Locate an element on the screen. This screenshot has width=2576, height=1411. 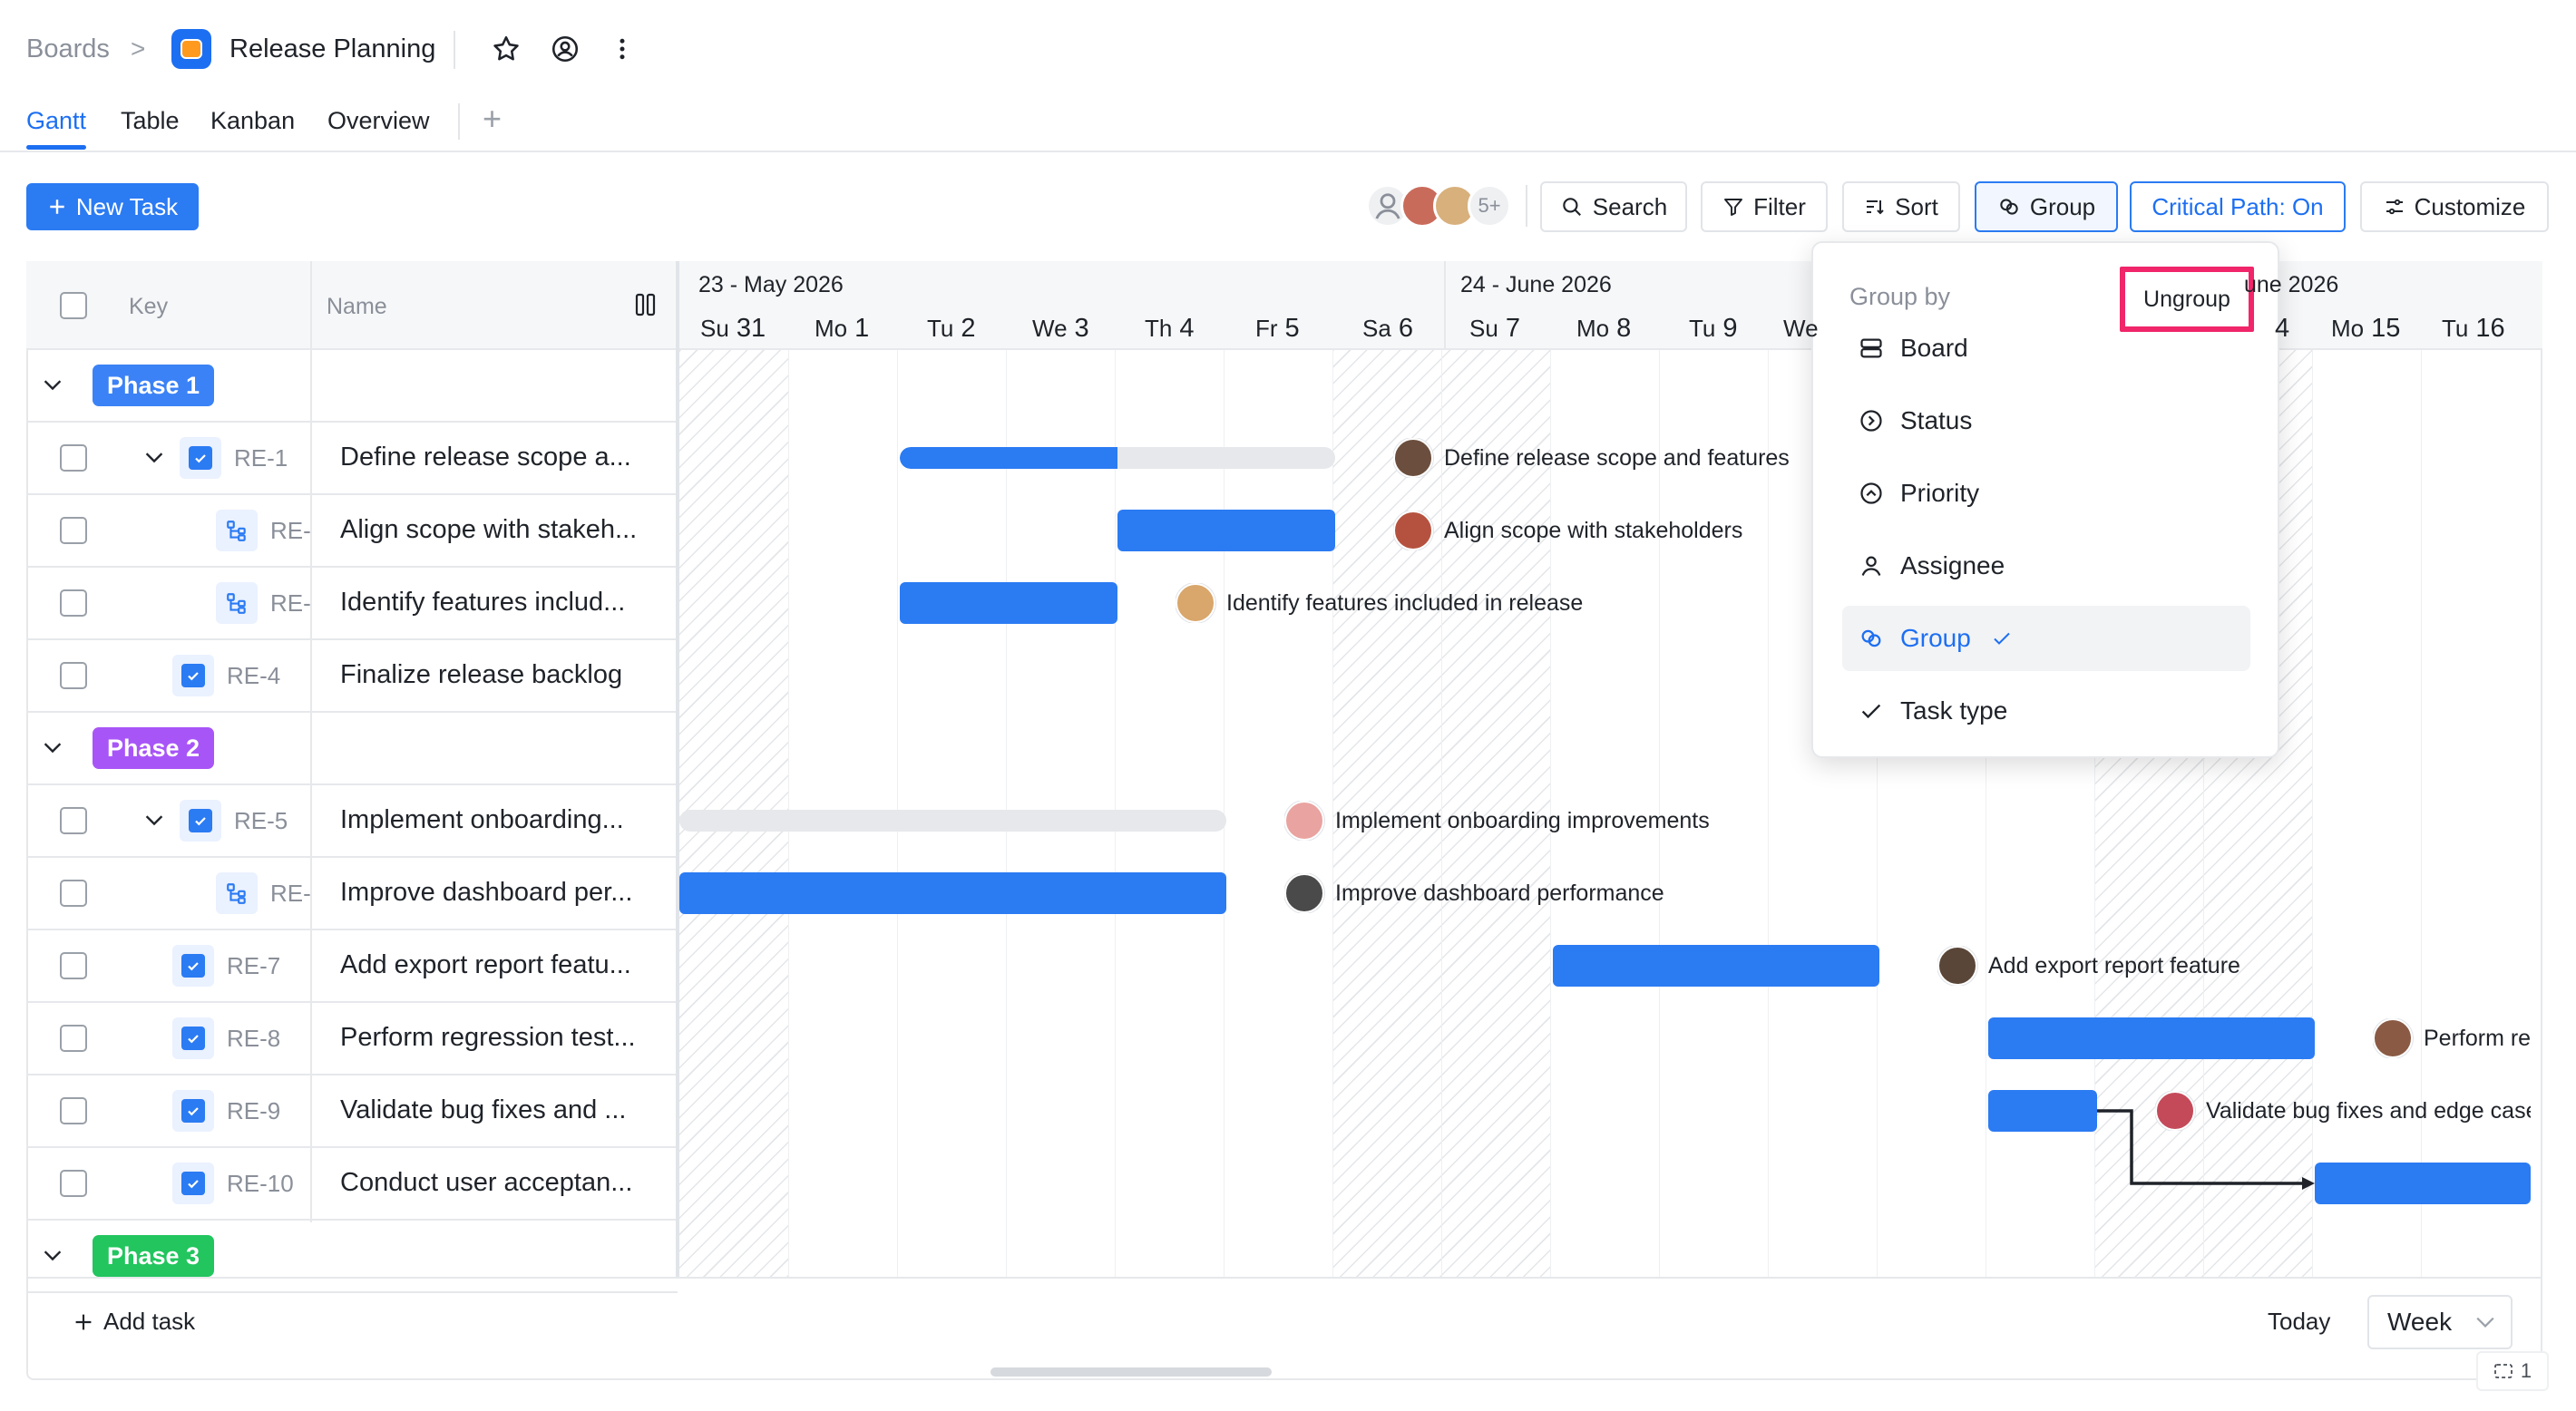
task-key: RE-5 is located at coordinates (261, 821).